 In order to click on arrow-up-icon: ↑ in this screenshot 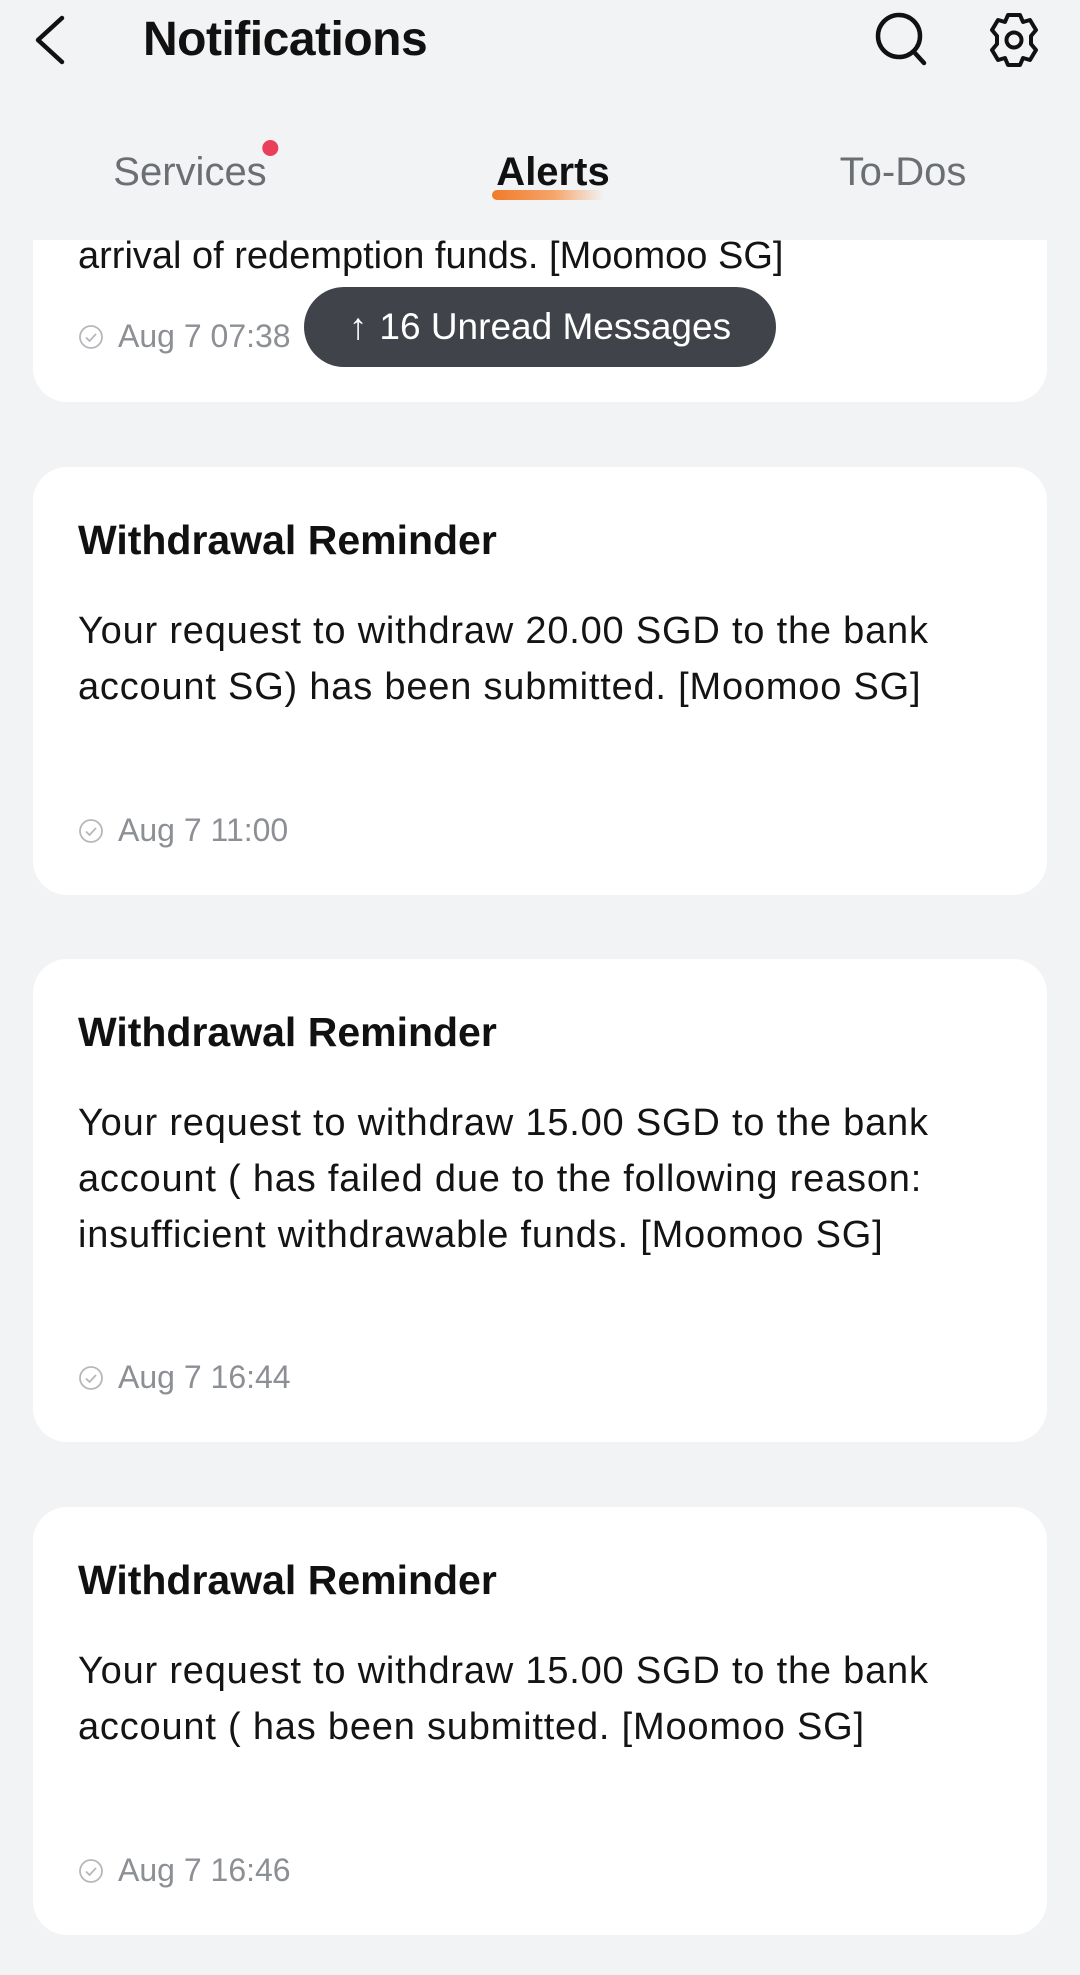, I will do `click(358, 326)`.